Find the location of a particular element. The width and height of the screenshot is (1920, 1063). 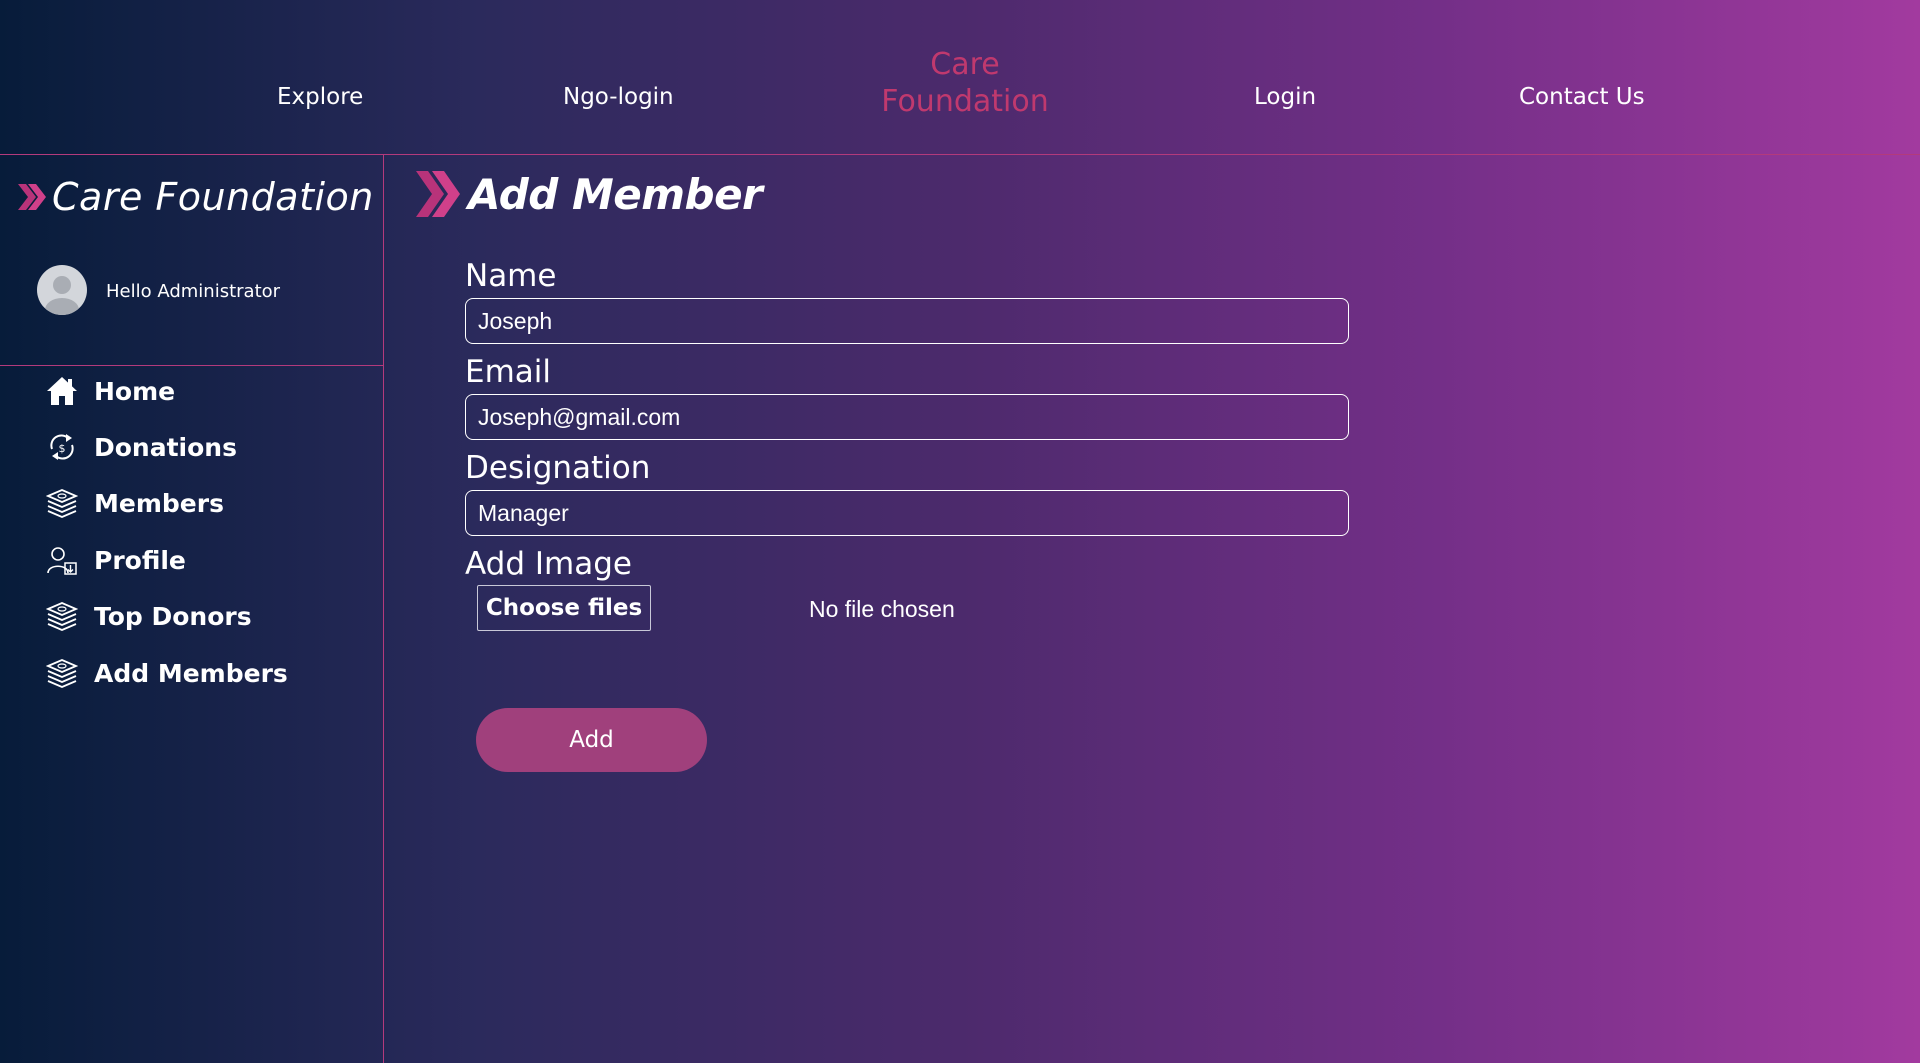

sidebar-item-home: Home is located at coordinates (110, 391).